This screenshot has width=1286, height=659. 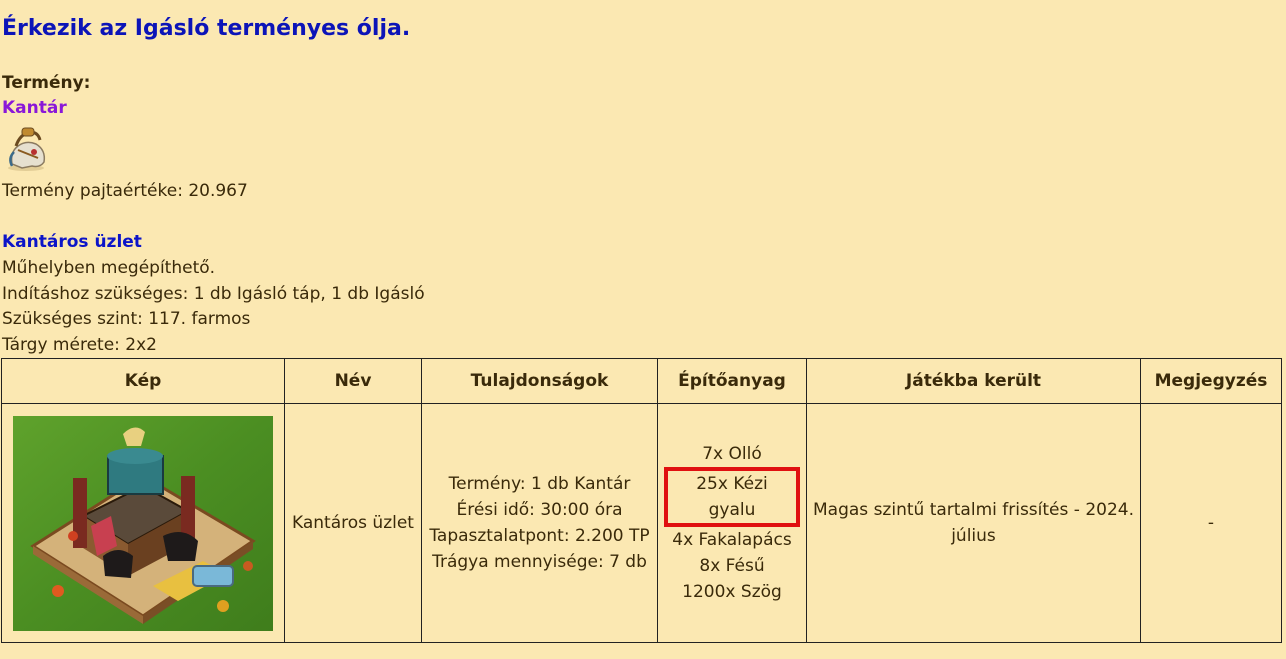 I want to click on property-line: Érési idő: 30:00 óra, so click(x=539, y=510).